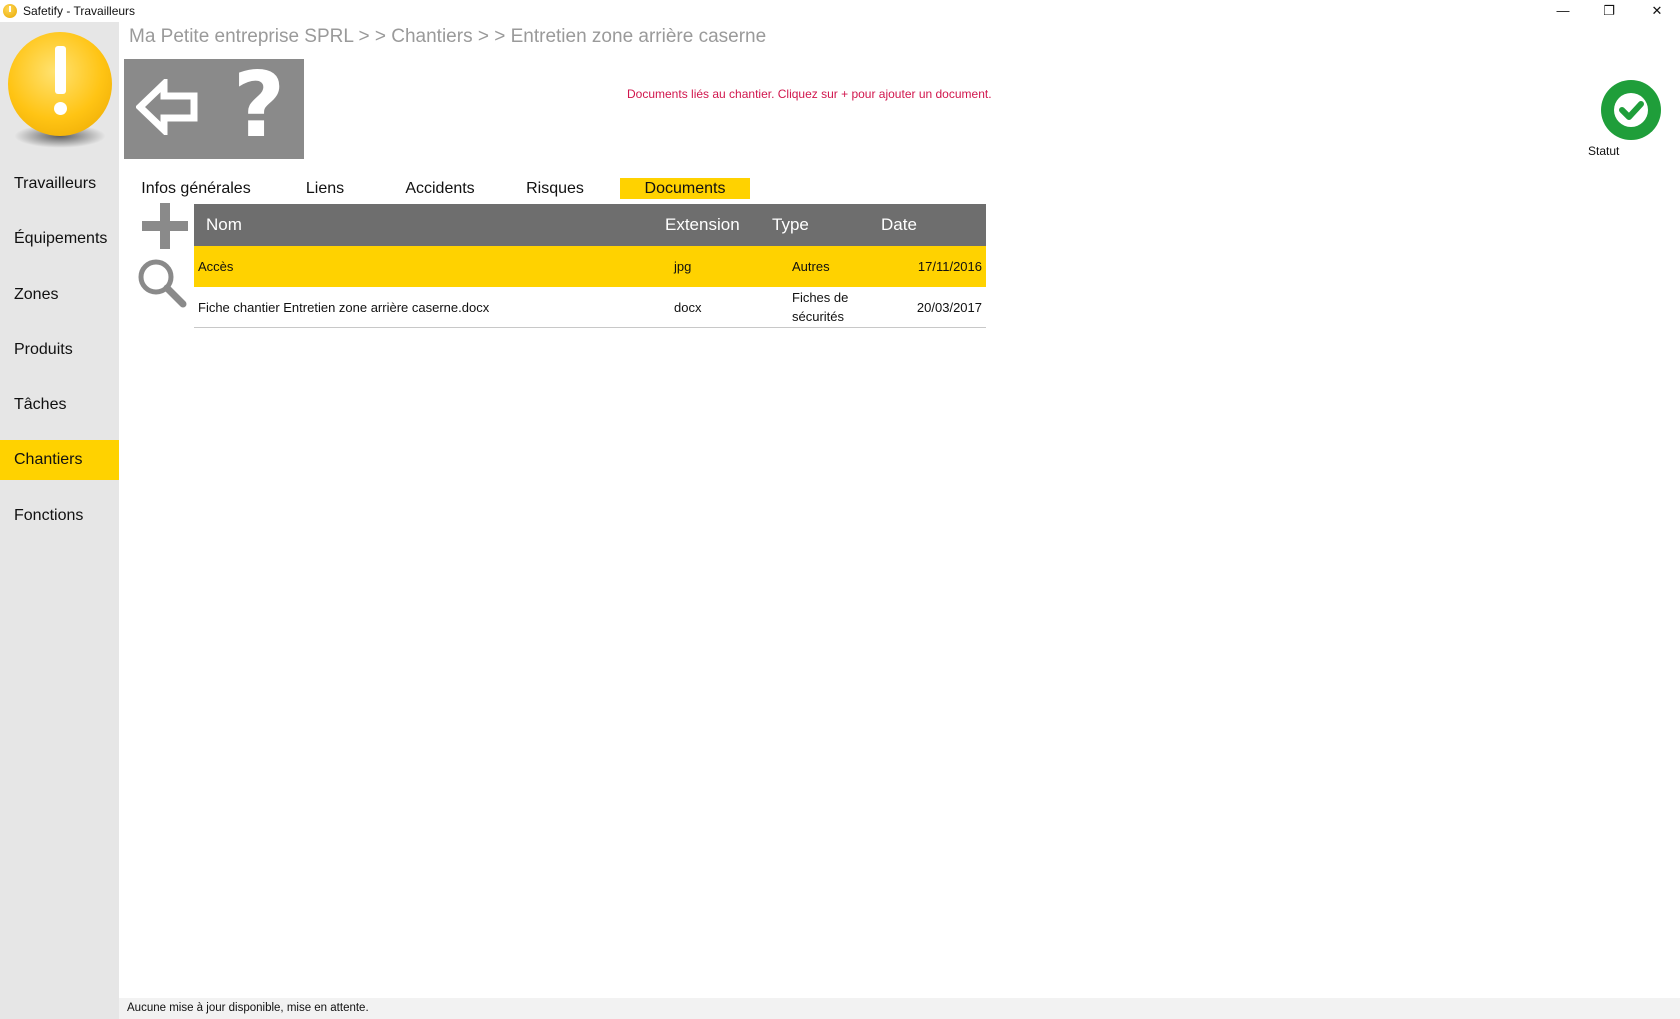 This screenshot has width=1680, height=1019. Describe the element at coordinates (949, 266) in the screenshot. I see `cell-date: 17/11/2016` at that location.